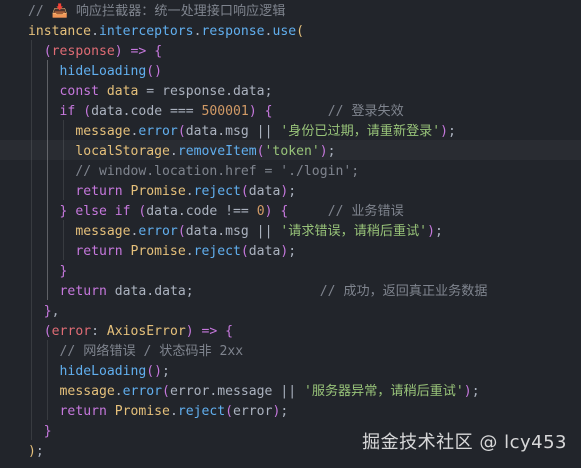  Describe the element at coordinates (403, 291) in the screenshot. I see `code-token: // 成功，返回真正业务数据` at that location.